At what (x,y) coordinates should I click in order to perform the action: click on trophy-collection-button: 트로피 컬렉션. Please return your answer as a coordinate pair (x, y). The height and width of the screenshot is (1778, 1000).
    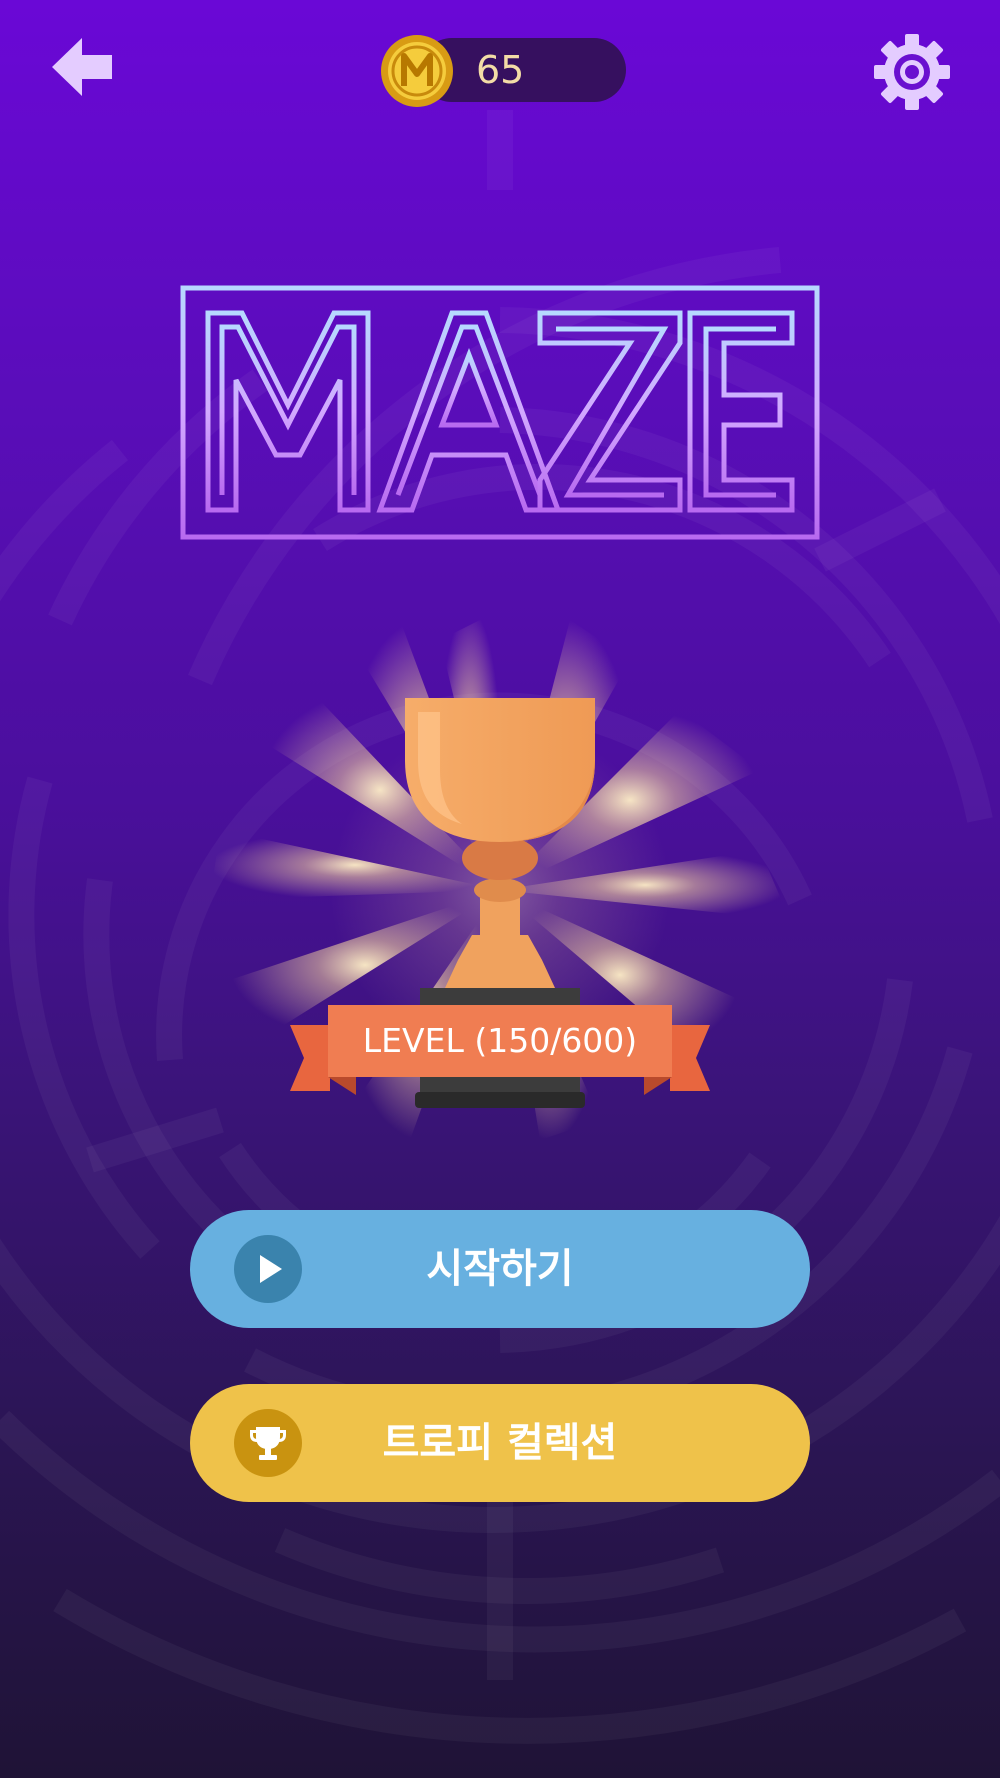
    Looking at the image, I should click on (500, 1443).